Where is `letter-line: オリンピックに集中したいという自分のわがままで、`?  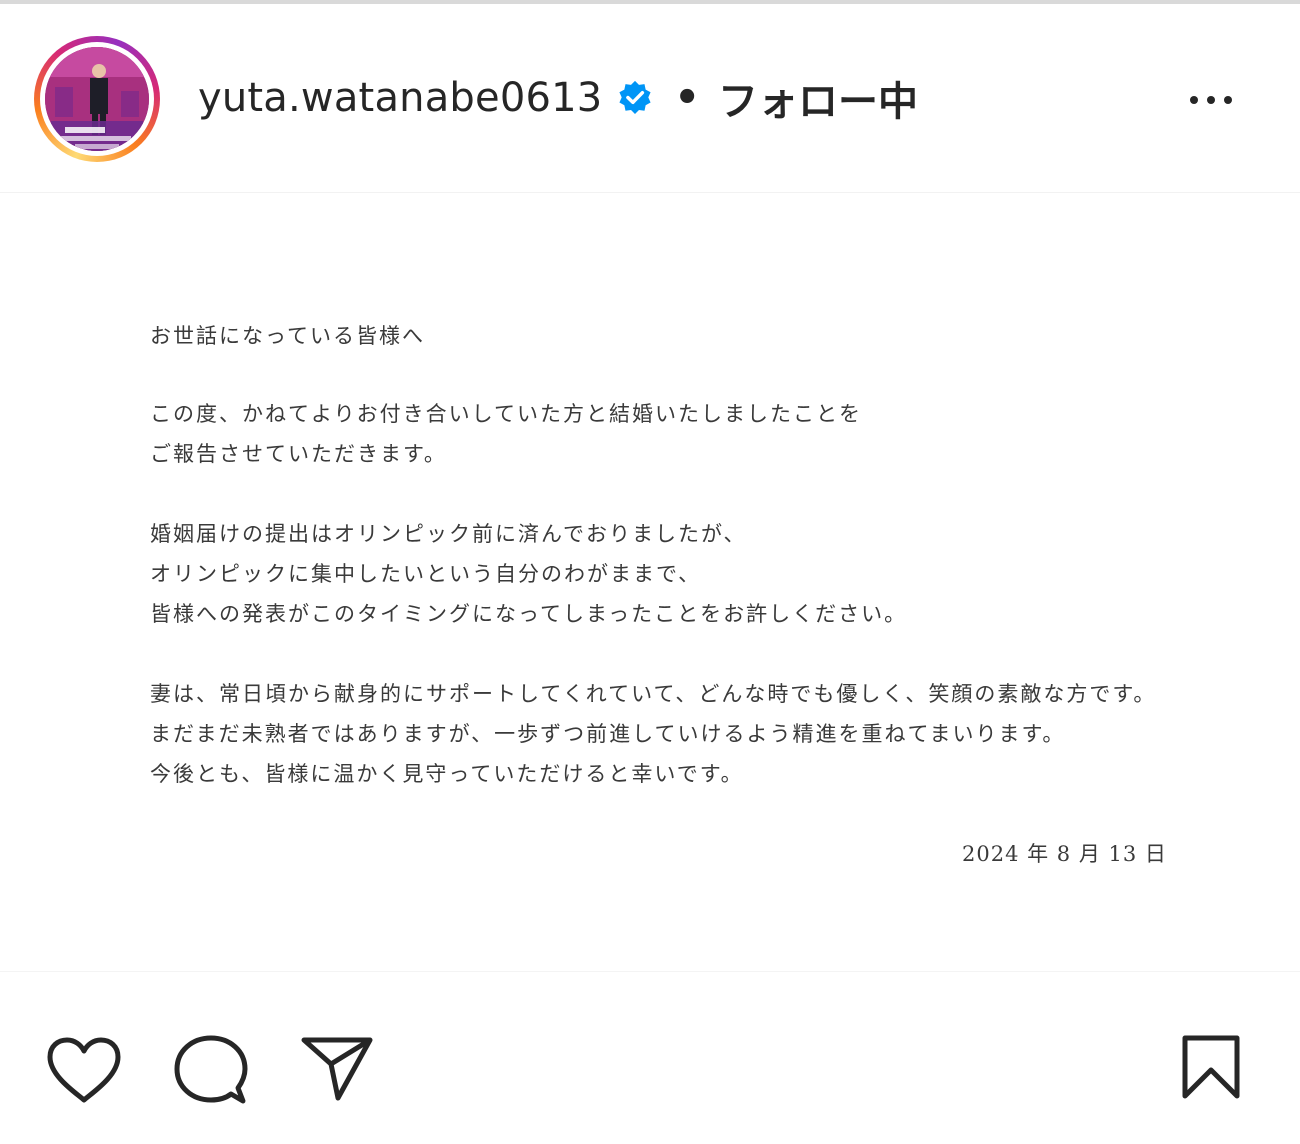 letter-line: オリンピックに集中したいという自分のわがままで、 is located at coordinates (426, 574).